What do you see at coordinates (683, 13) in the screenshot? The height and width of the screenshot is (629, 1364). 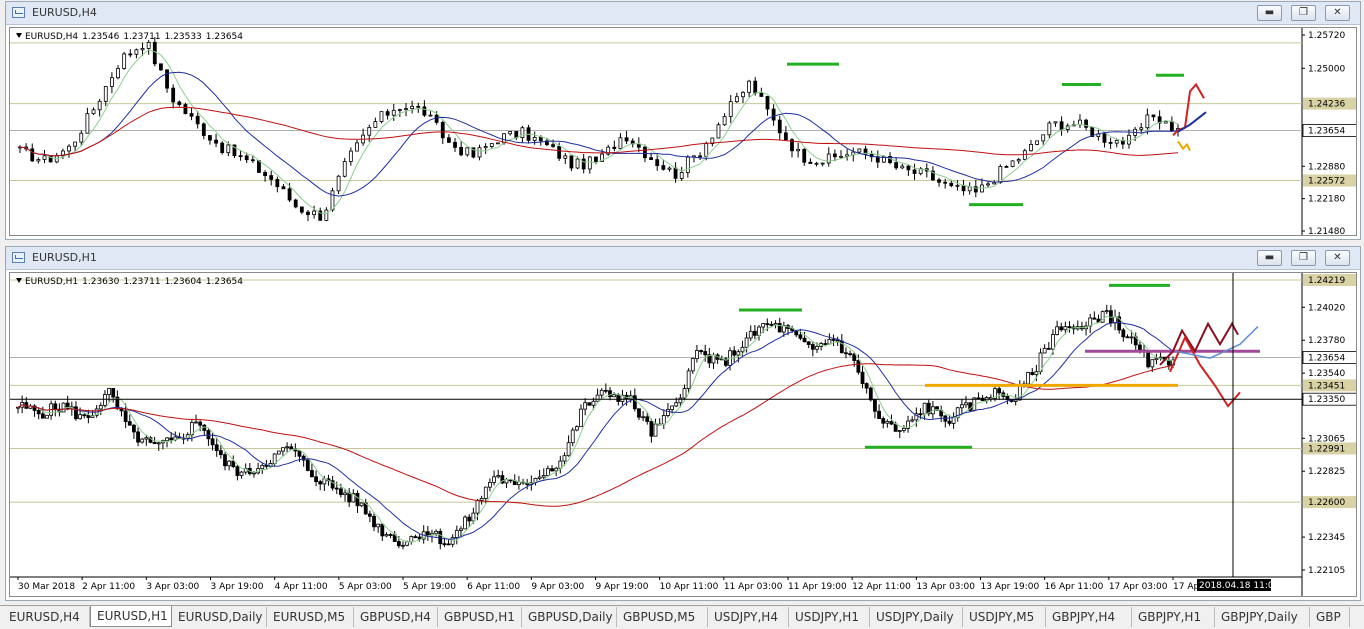 I see `window-titlebar: EURUSD,H4 ▬ ❐ ✕` at bounding box center [683, 13].